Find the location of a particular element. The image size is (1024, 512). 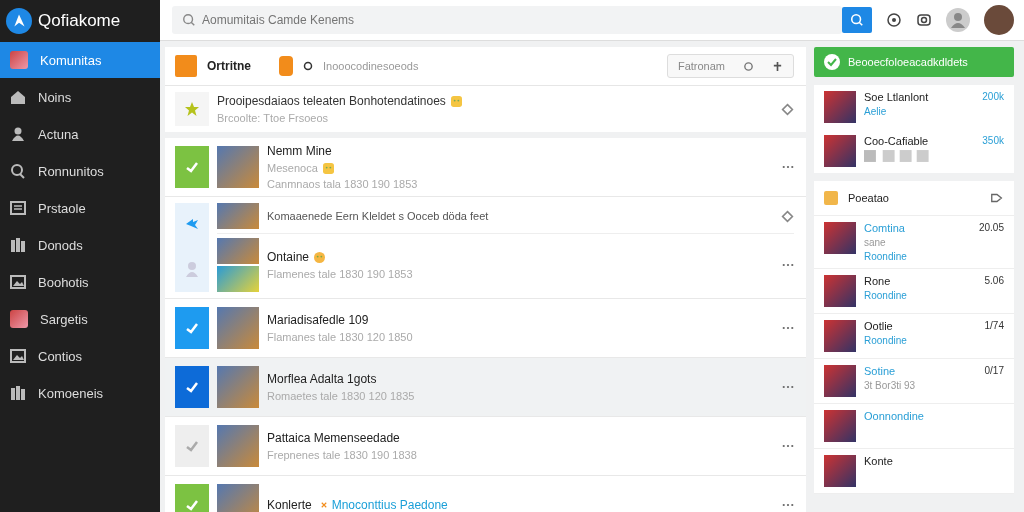

cross-icon is located at coordinates (323, 505).